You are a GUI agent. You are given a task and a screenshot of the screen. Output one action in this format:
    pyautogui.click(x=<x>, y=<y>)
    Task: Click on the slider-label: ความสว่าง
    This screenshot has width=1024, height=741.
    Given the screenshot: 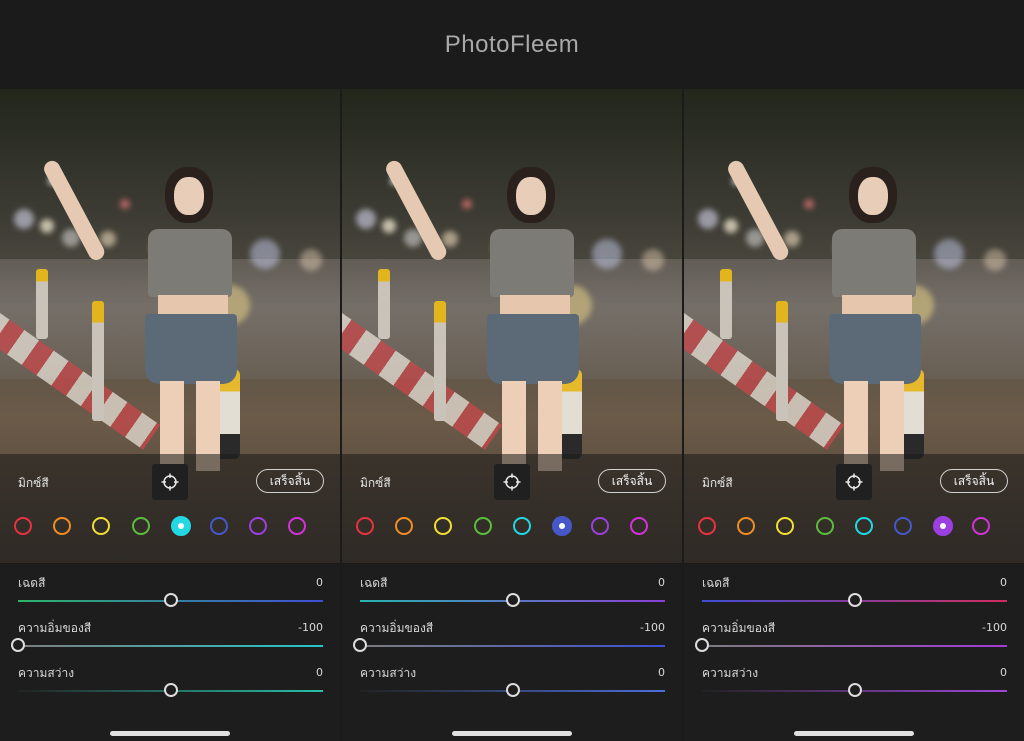 What is the action you would take?
    pyautogui.click(x=46, y=673)
    